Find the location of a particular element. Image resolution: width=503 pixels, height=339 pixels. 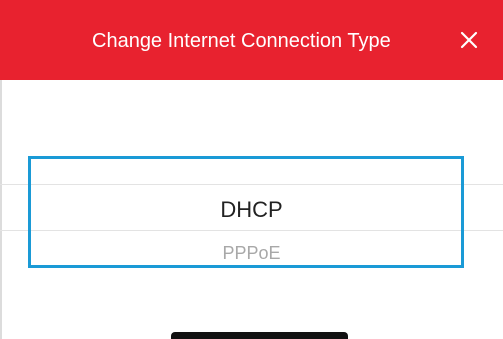

close-icon is located at coordinates (469, 40).